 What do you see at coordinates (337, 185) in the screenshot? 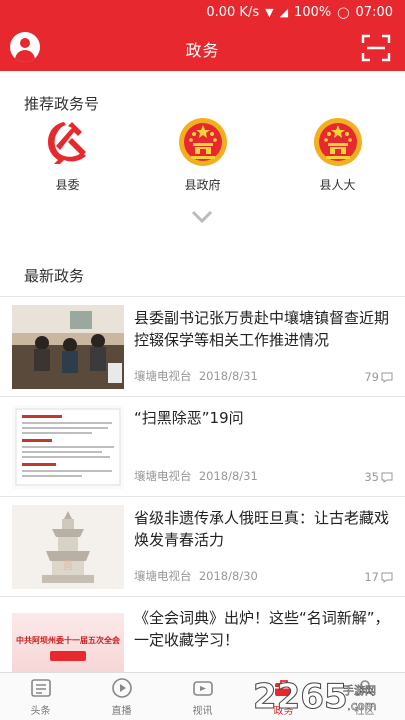
I see `org-label: 县人大` at bounding box center [337, 185].